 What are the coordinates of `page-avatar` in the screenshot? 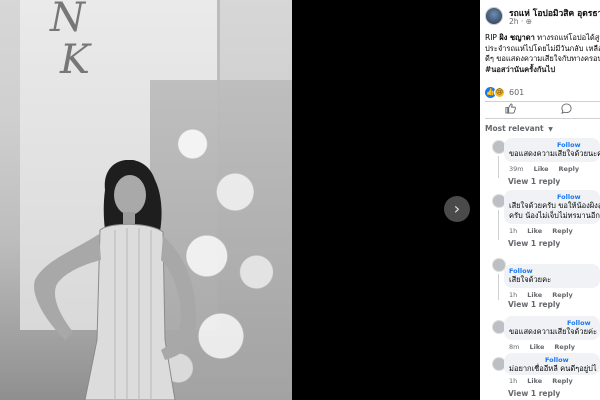 It's located at (494, 16).